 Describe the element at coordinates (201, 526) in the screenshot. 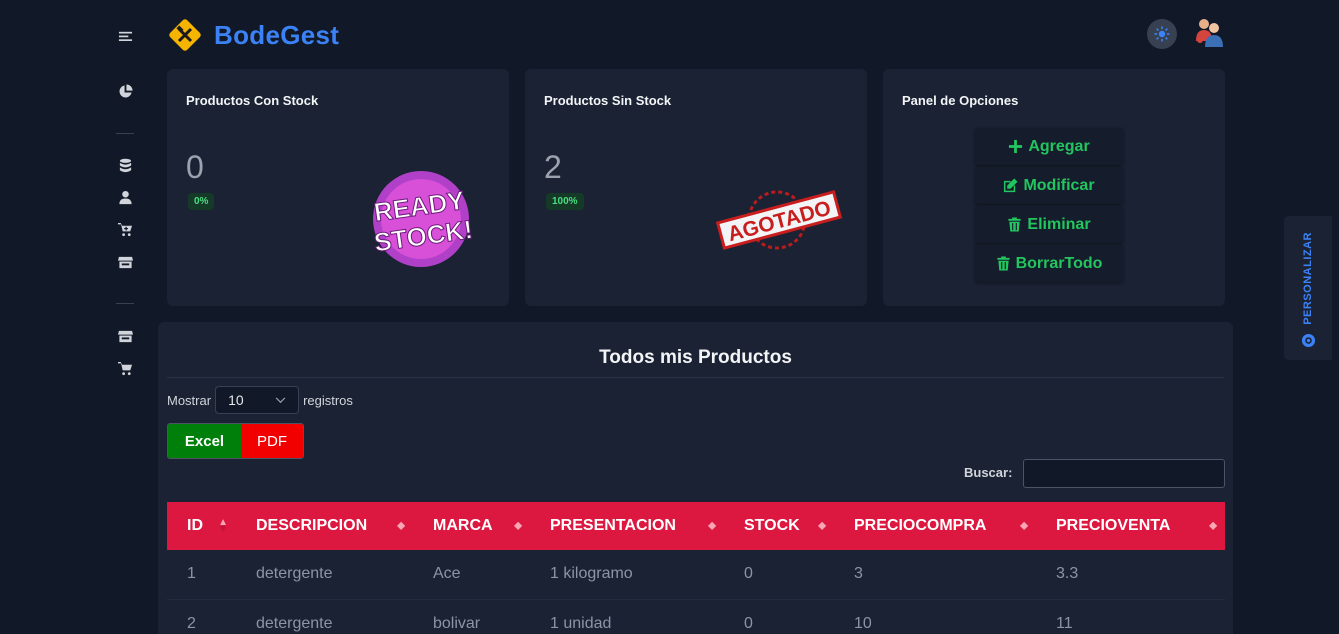

I see `column-header-id: ID ▲ ▼` at that location.